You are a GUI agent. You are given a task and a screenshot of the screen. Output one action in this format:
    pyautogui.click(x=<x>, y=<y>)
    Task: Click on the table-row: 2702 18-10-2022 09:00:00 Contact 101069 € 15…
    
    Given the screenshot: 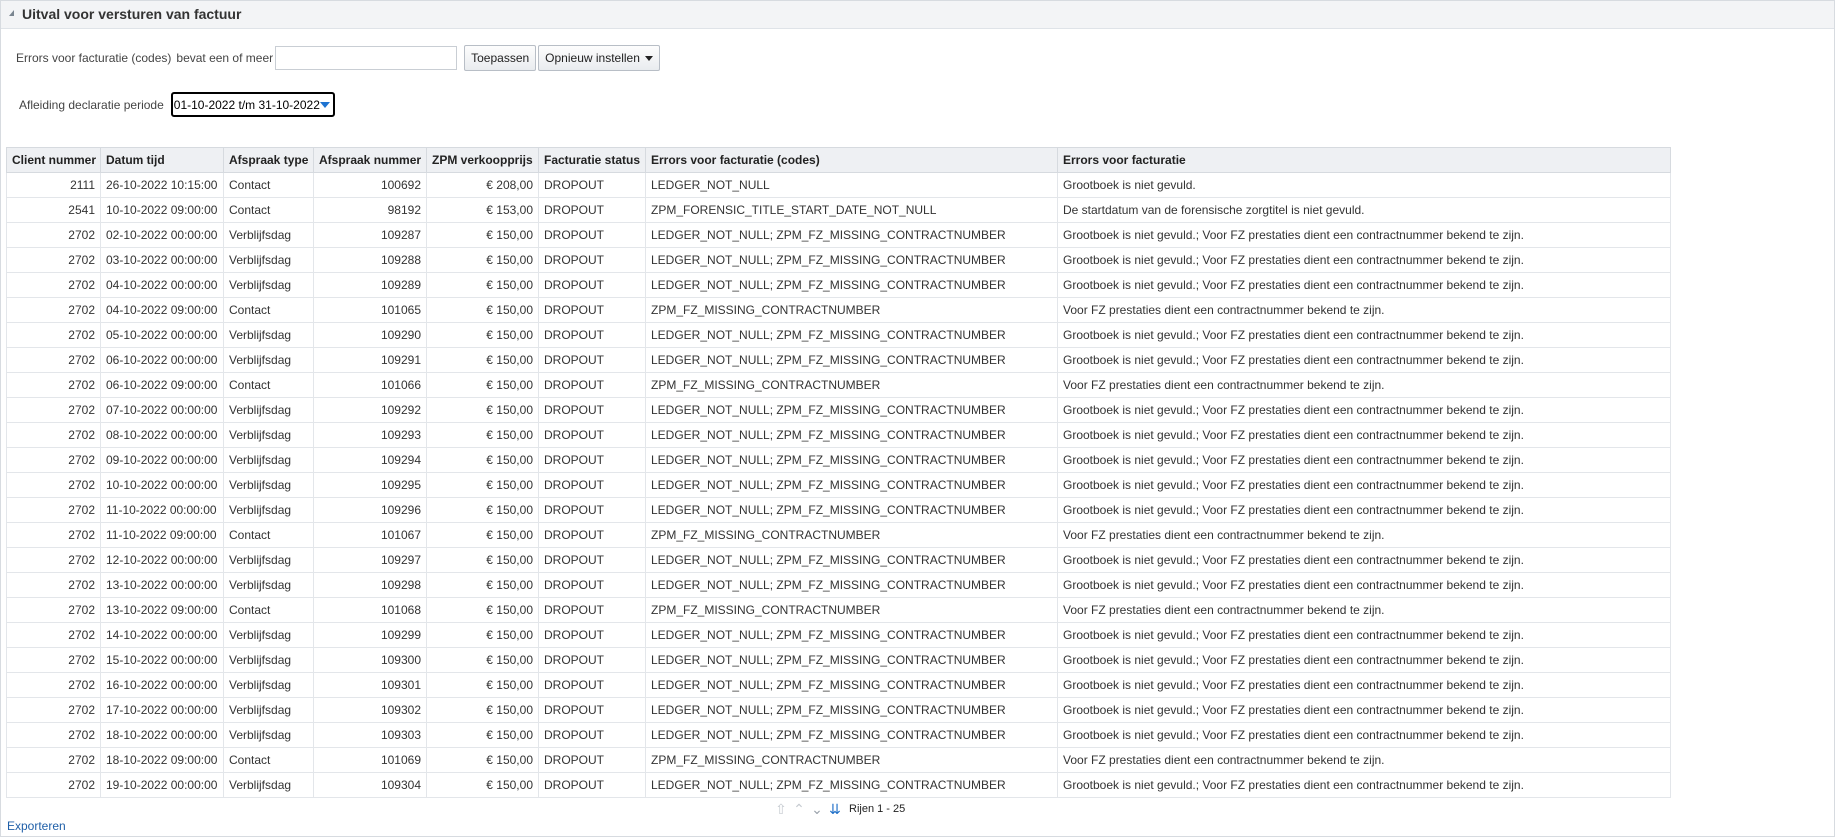 What is the action you would take?
    pyautogui.click(x=838, y=760)
    